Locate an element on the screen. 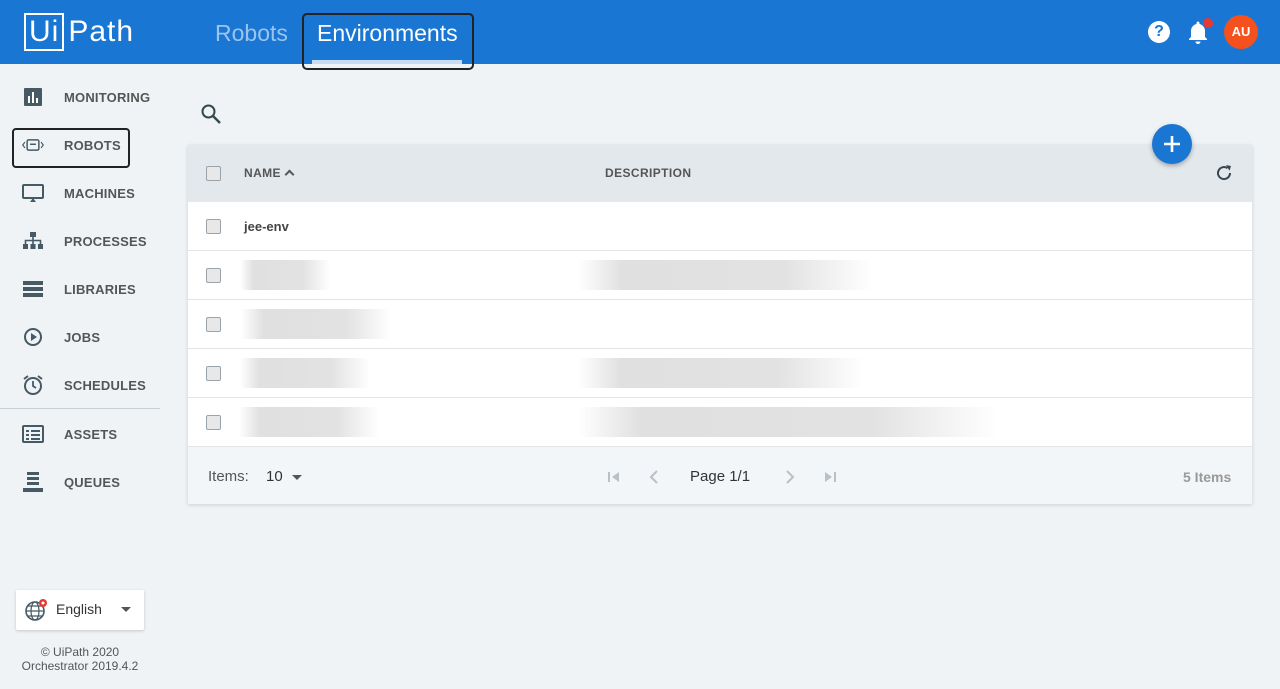 The height and width of the screenshot is (689, 1280). sidebar-item-label: MONITORING is located at coordinates (107, 97).